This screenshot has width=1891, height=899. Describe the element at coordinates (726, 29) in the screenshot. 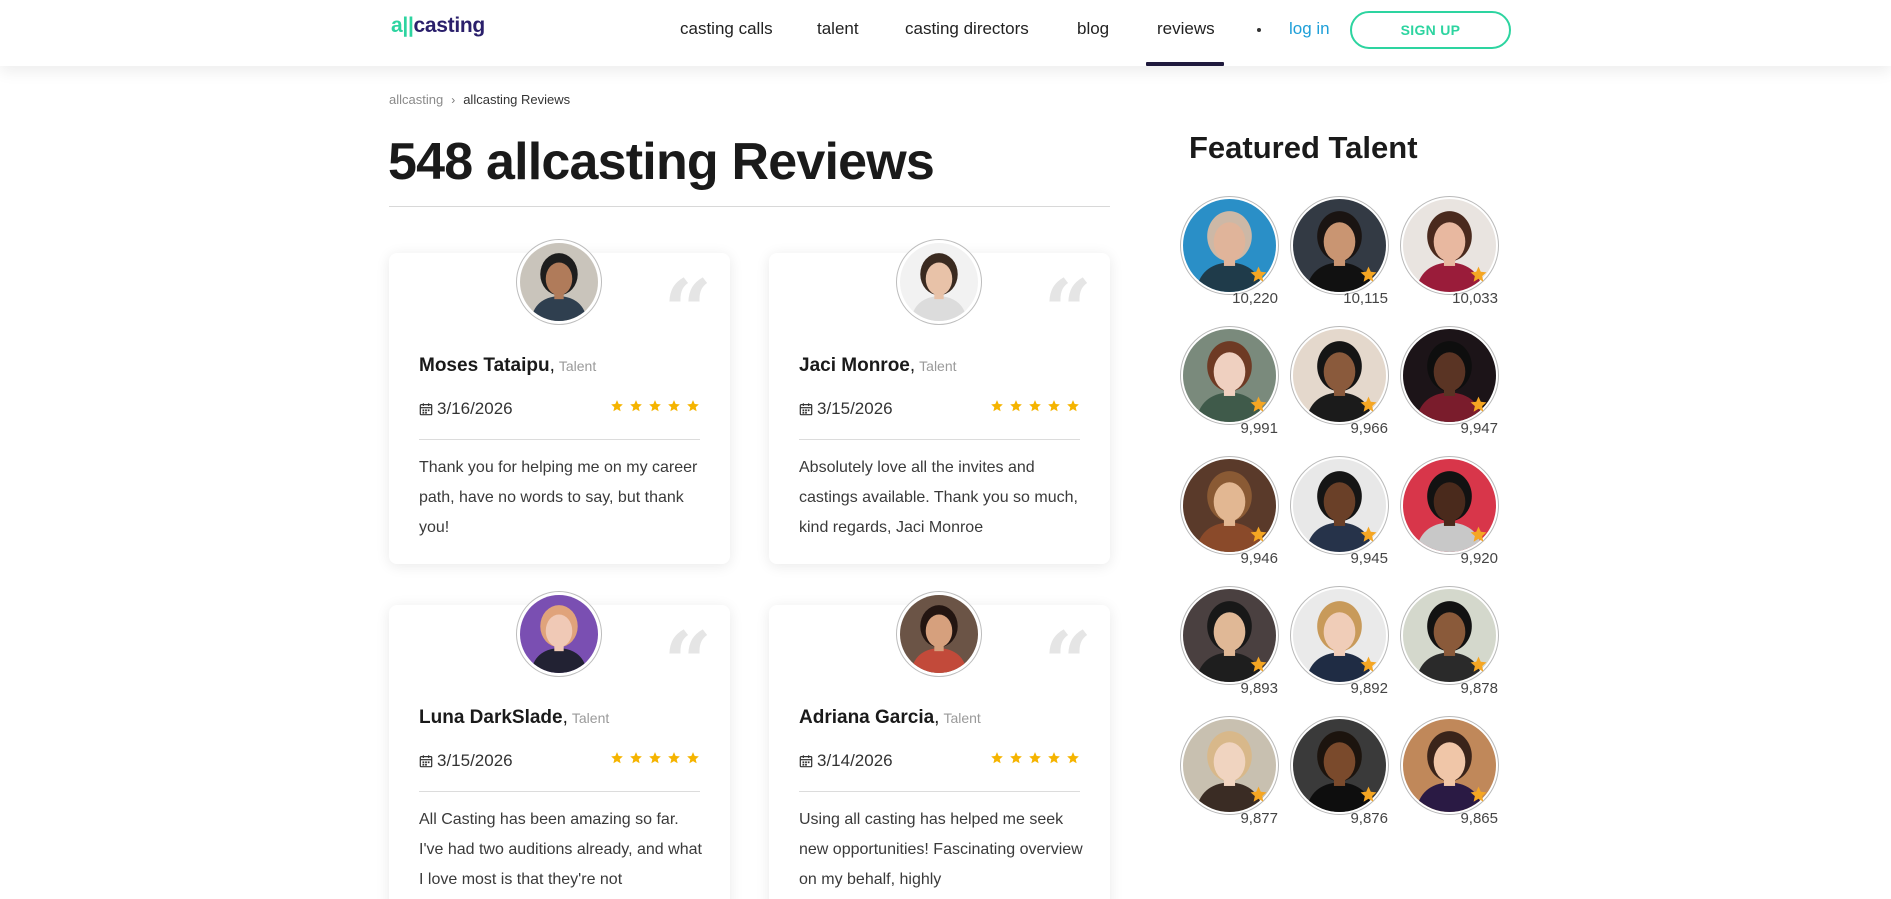

I see `nav-casting-calls: casting calls` at that location.